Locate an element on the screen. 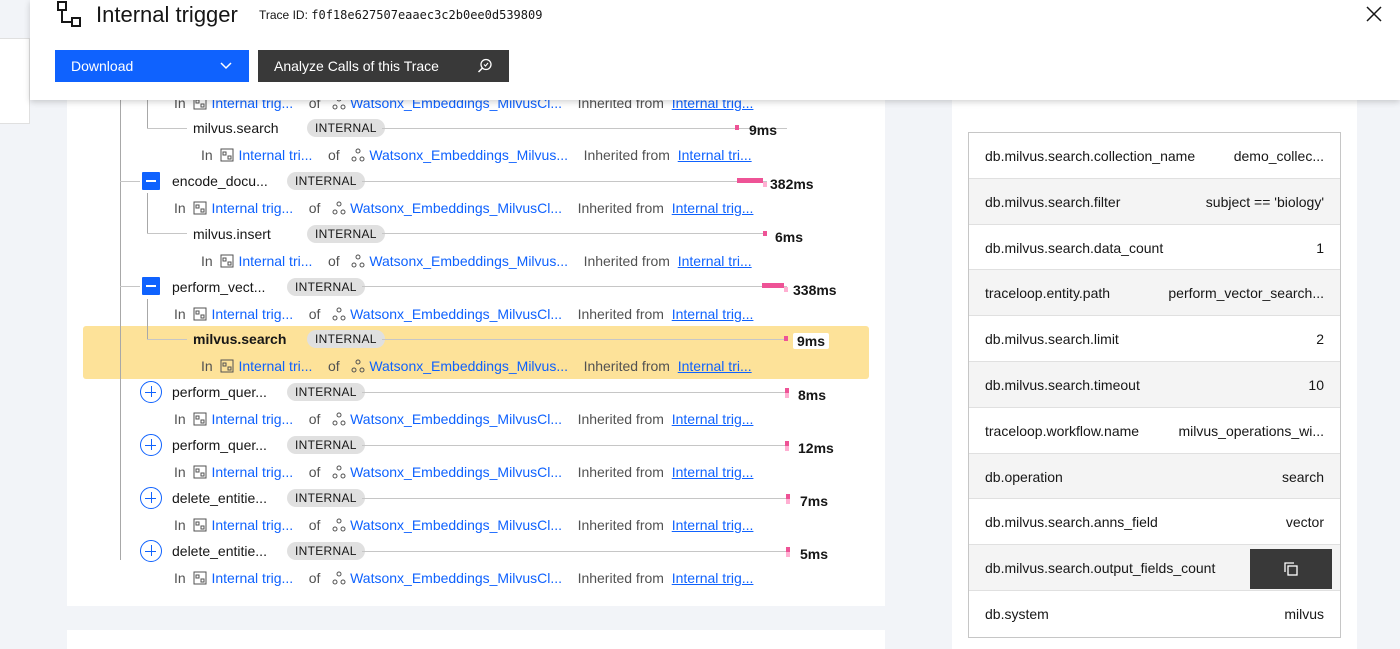 Image resolution: width=1400 pixels, height=649 pixels. search-analyze-icon is located at coordinates (484, 65).